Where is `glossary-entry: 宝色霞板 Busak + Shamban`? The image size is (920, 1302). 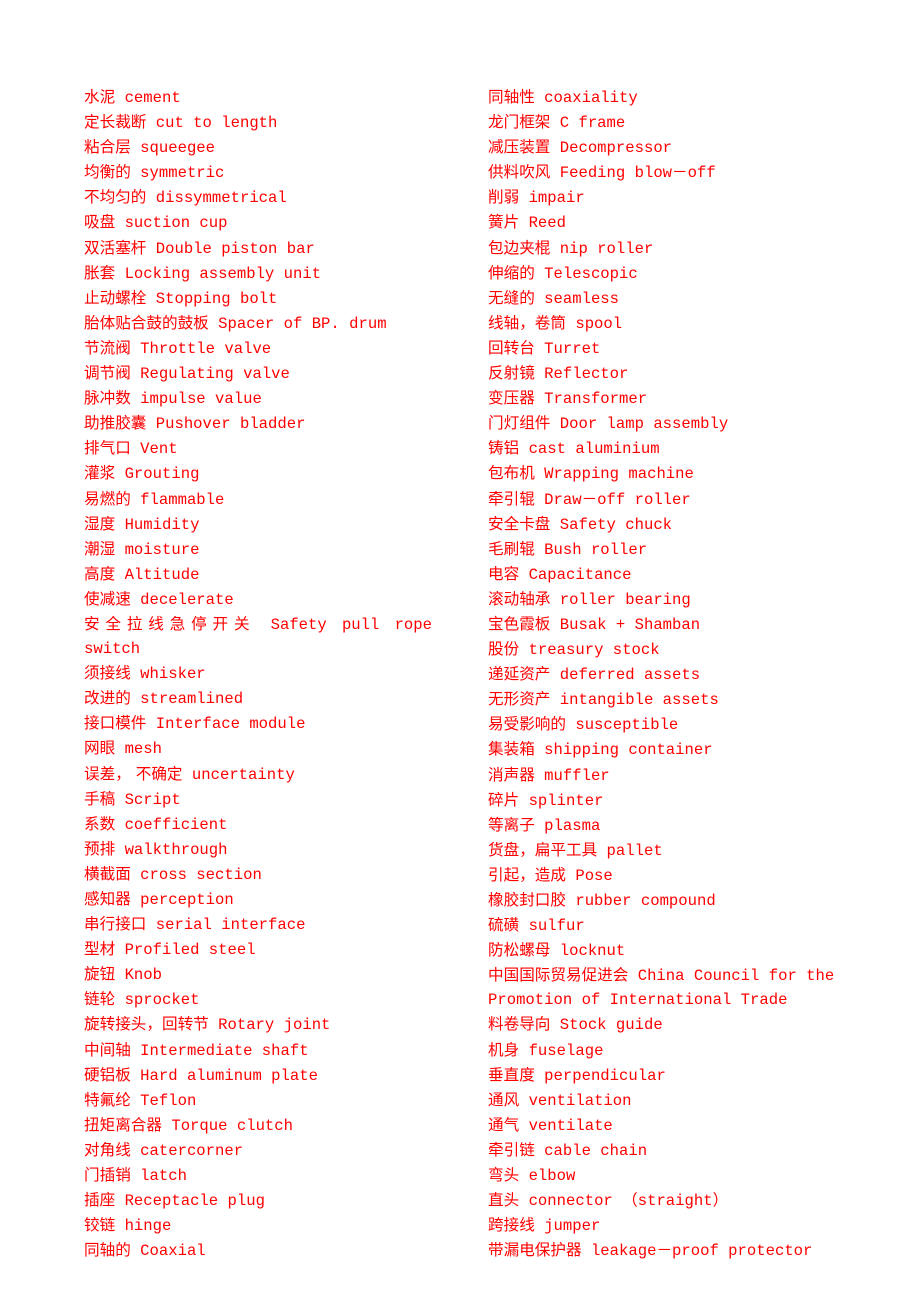 glossary-entry: 宝色霞板 Busak + Shamban is located at coordinates (662, 624).